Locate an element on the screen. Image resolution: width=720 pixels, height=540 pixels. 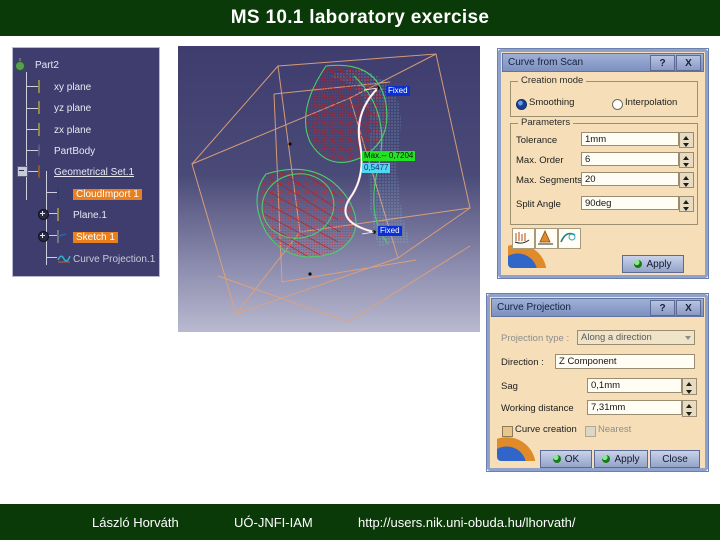
tree-item-xy-plane: xy plane is located at coordinates (64, 87).